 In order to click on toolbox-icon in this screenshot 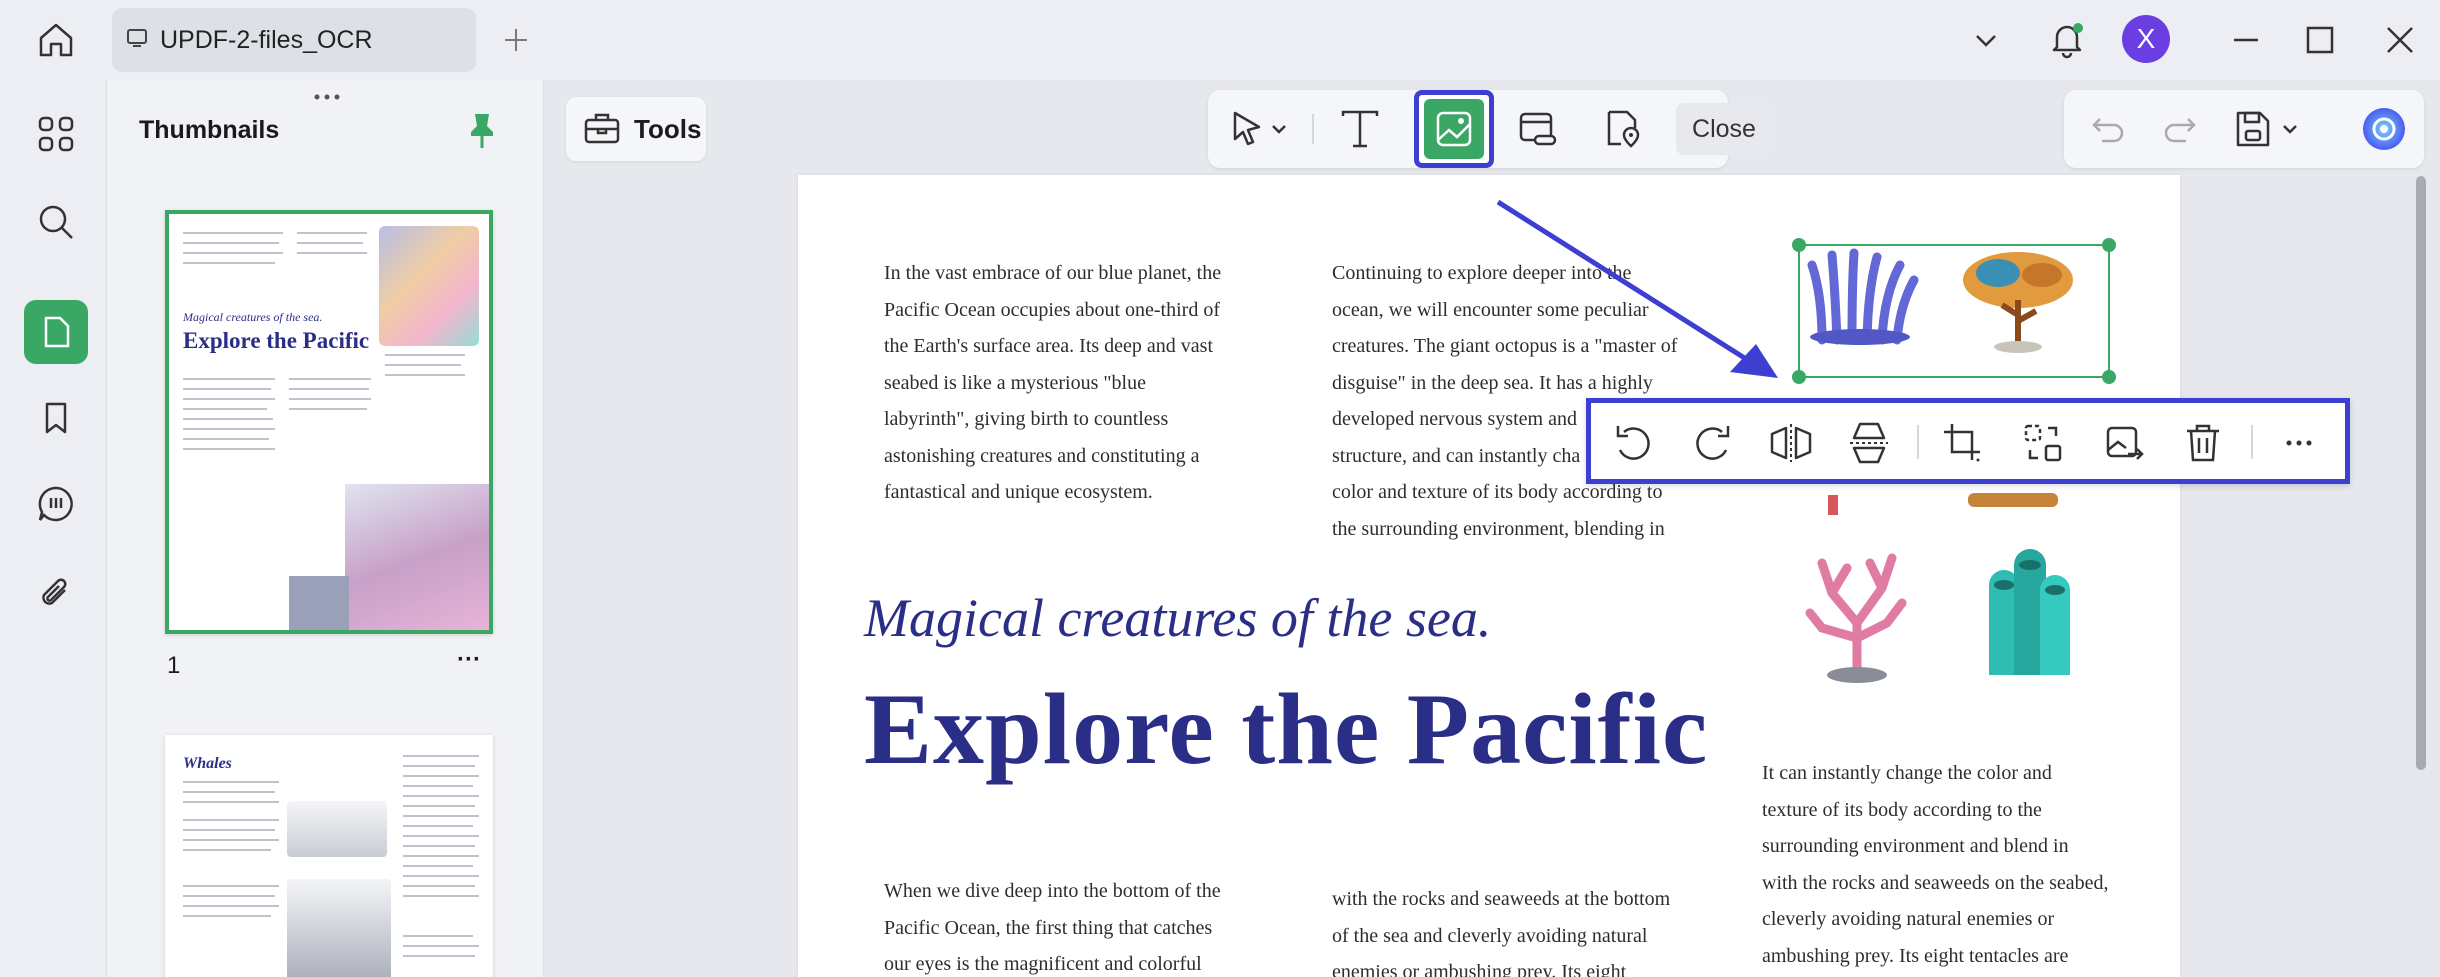, I will do `click(602, 129)`.